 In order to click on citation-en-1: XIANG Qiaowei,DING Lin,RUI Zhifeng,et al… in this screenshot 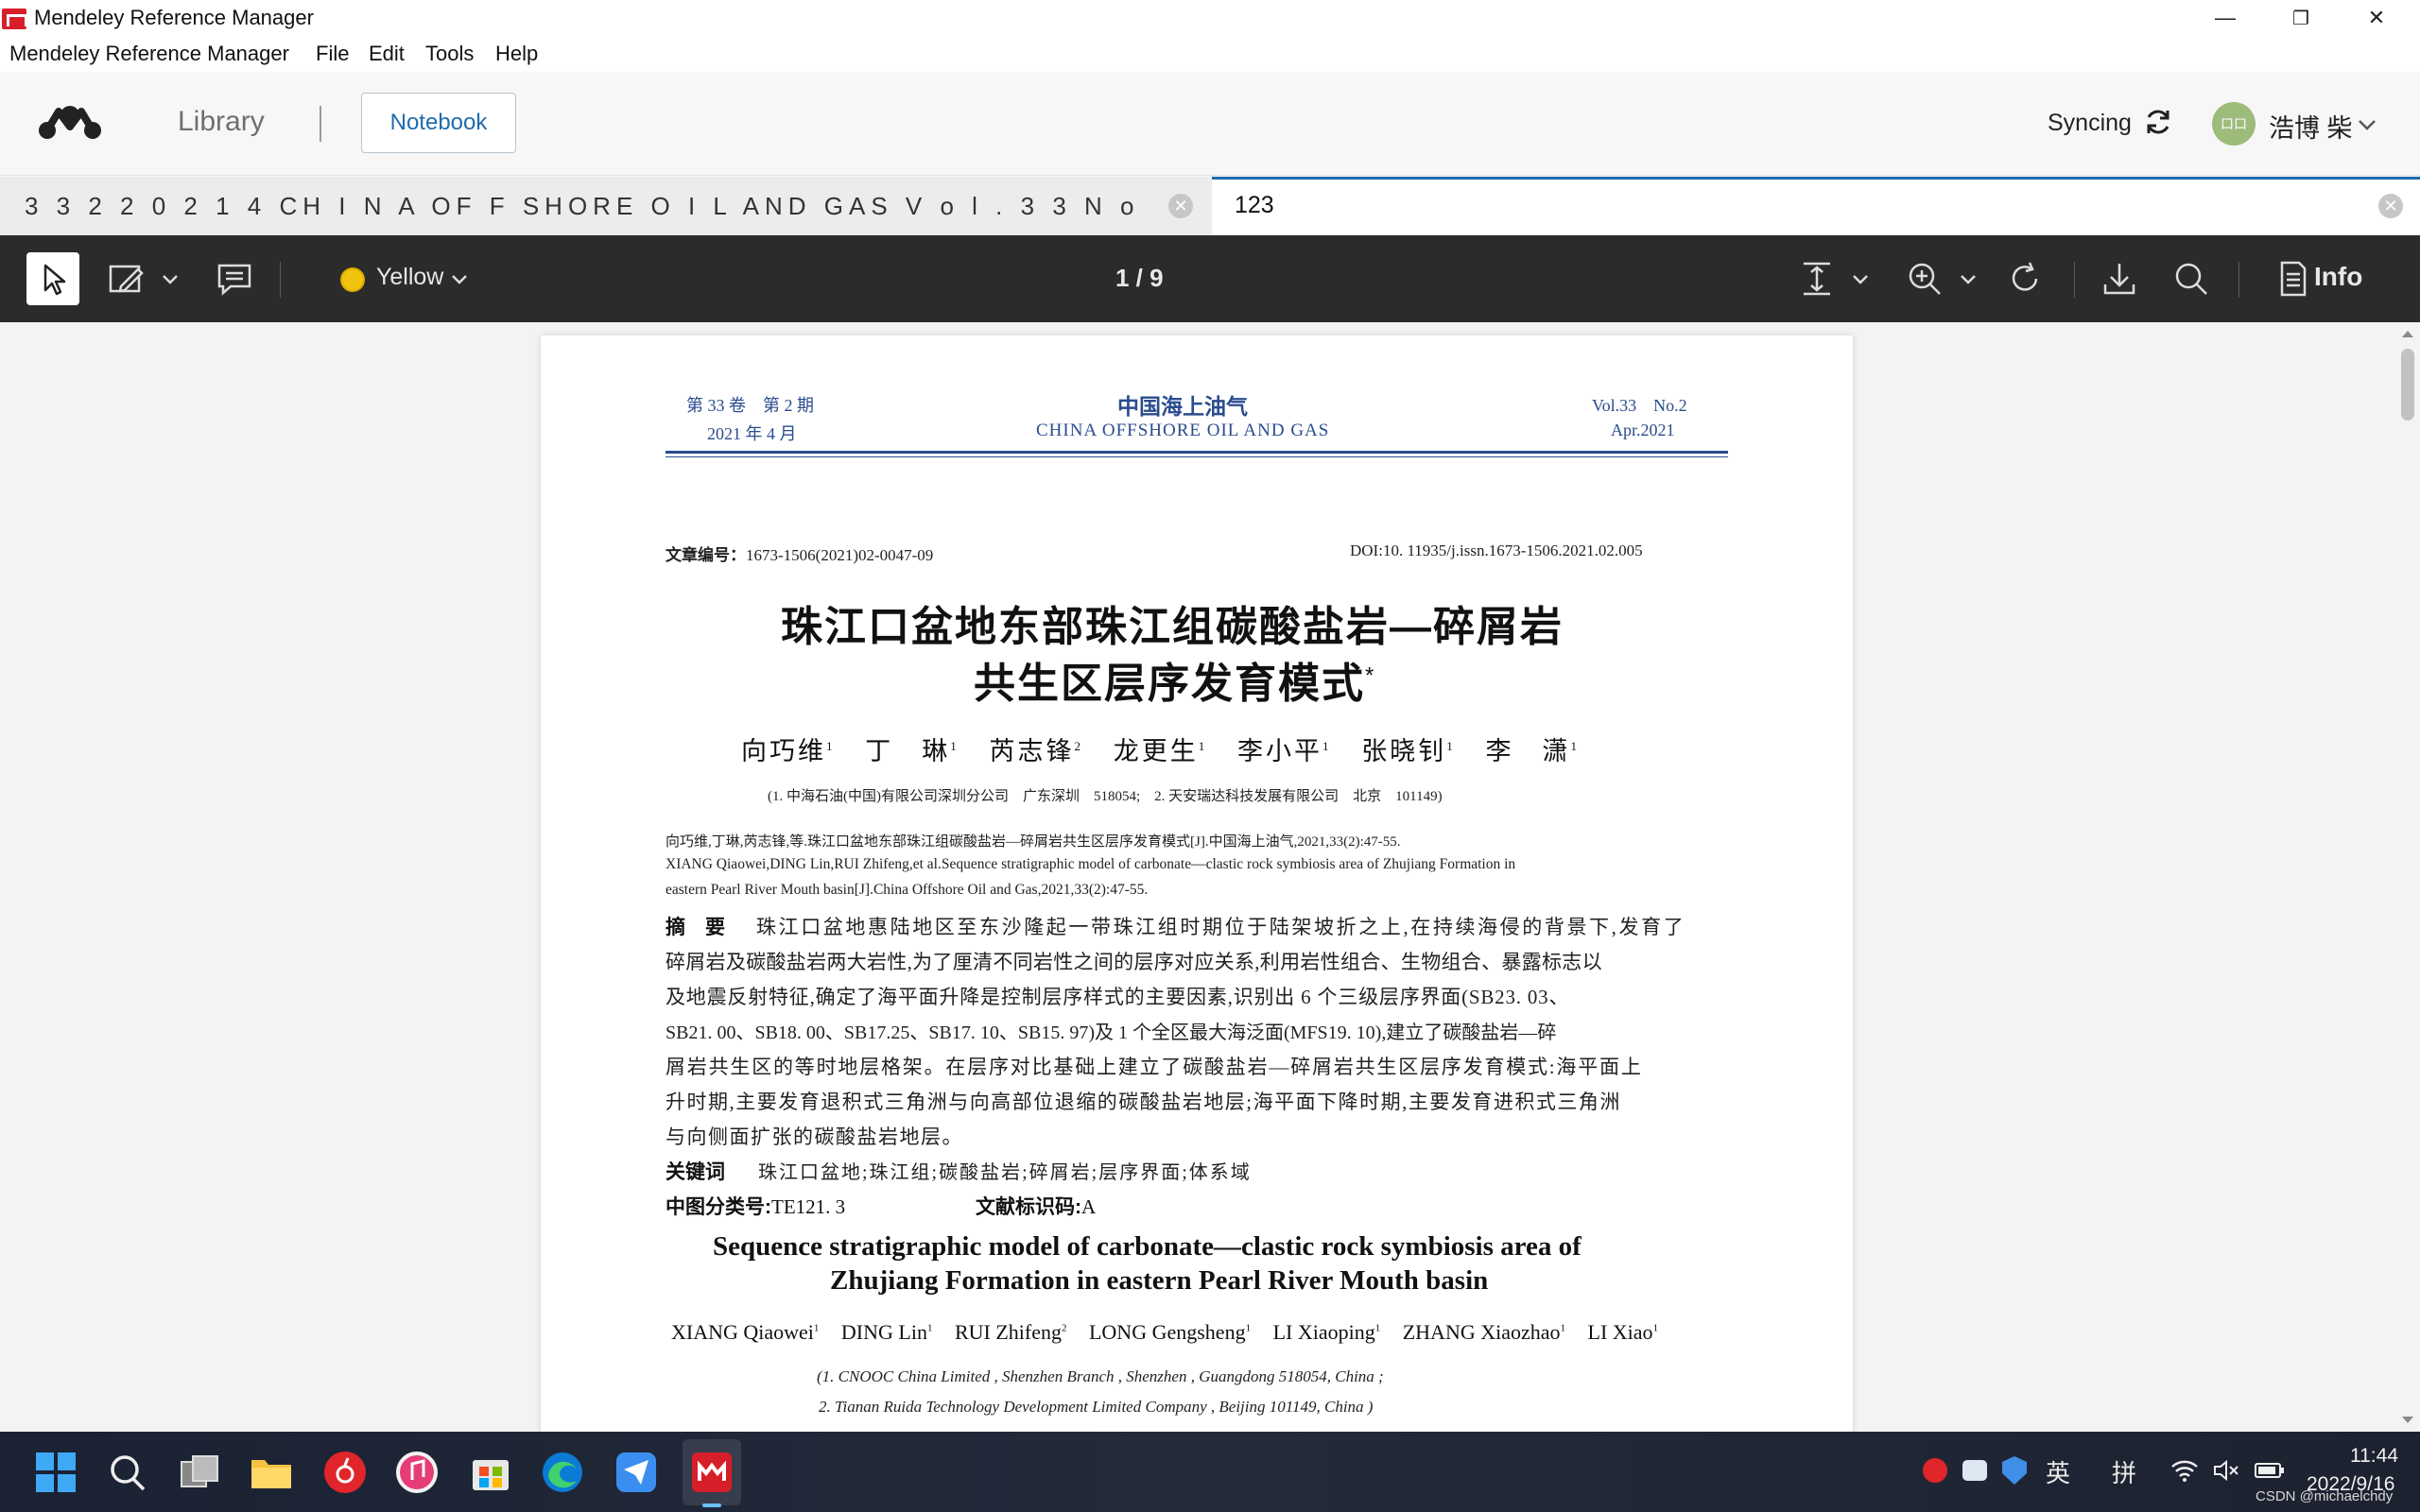, I will do `click(1091, 864)`.